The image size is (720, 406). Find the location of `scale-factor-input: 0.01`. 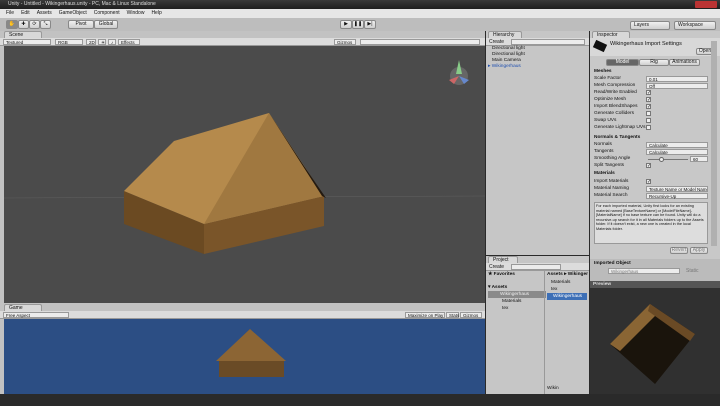

scale-factor-input: 0.01 is located at coordinates (677, 79).